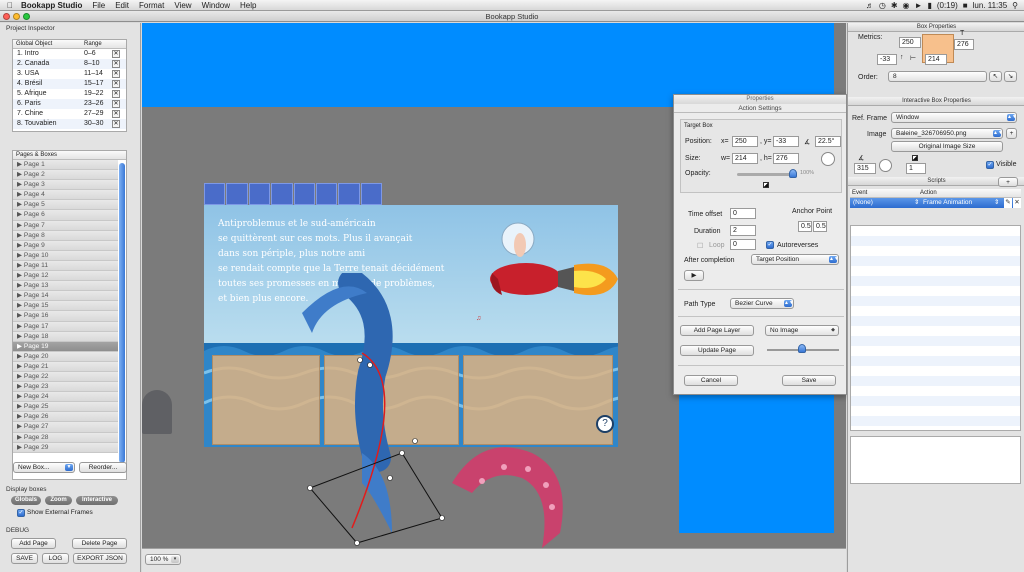 Image resolution: width=1024 pixels, height=572 pixels. Describe the element at coordinates (1011, 133) in the screenshot. I see `add-image-button: +` at that location.